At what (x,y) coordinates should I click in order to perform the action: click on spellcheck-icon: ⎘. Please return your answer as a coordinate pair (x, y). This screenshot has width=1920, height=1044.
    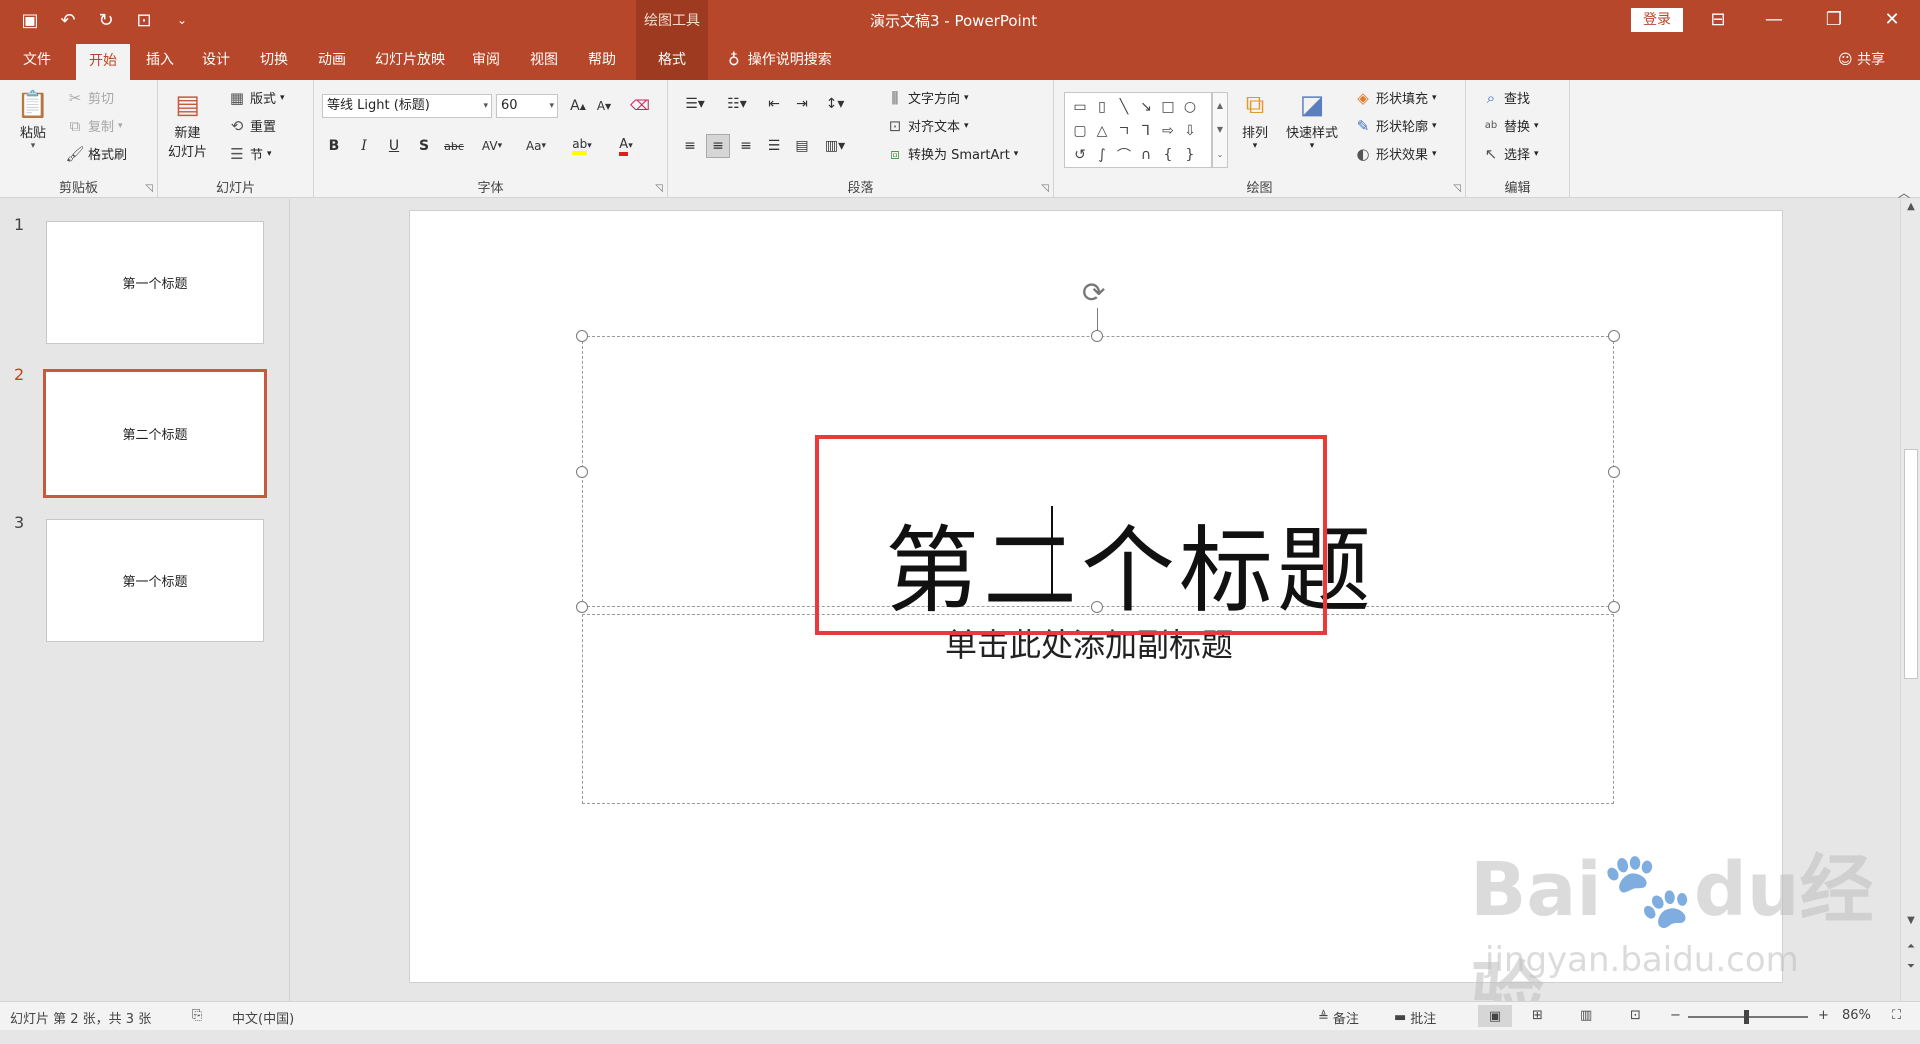
    Looking at the image, I should click on (197, 1015).